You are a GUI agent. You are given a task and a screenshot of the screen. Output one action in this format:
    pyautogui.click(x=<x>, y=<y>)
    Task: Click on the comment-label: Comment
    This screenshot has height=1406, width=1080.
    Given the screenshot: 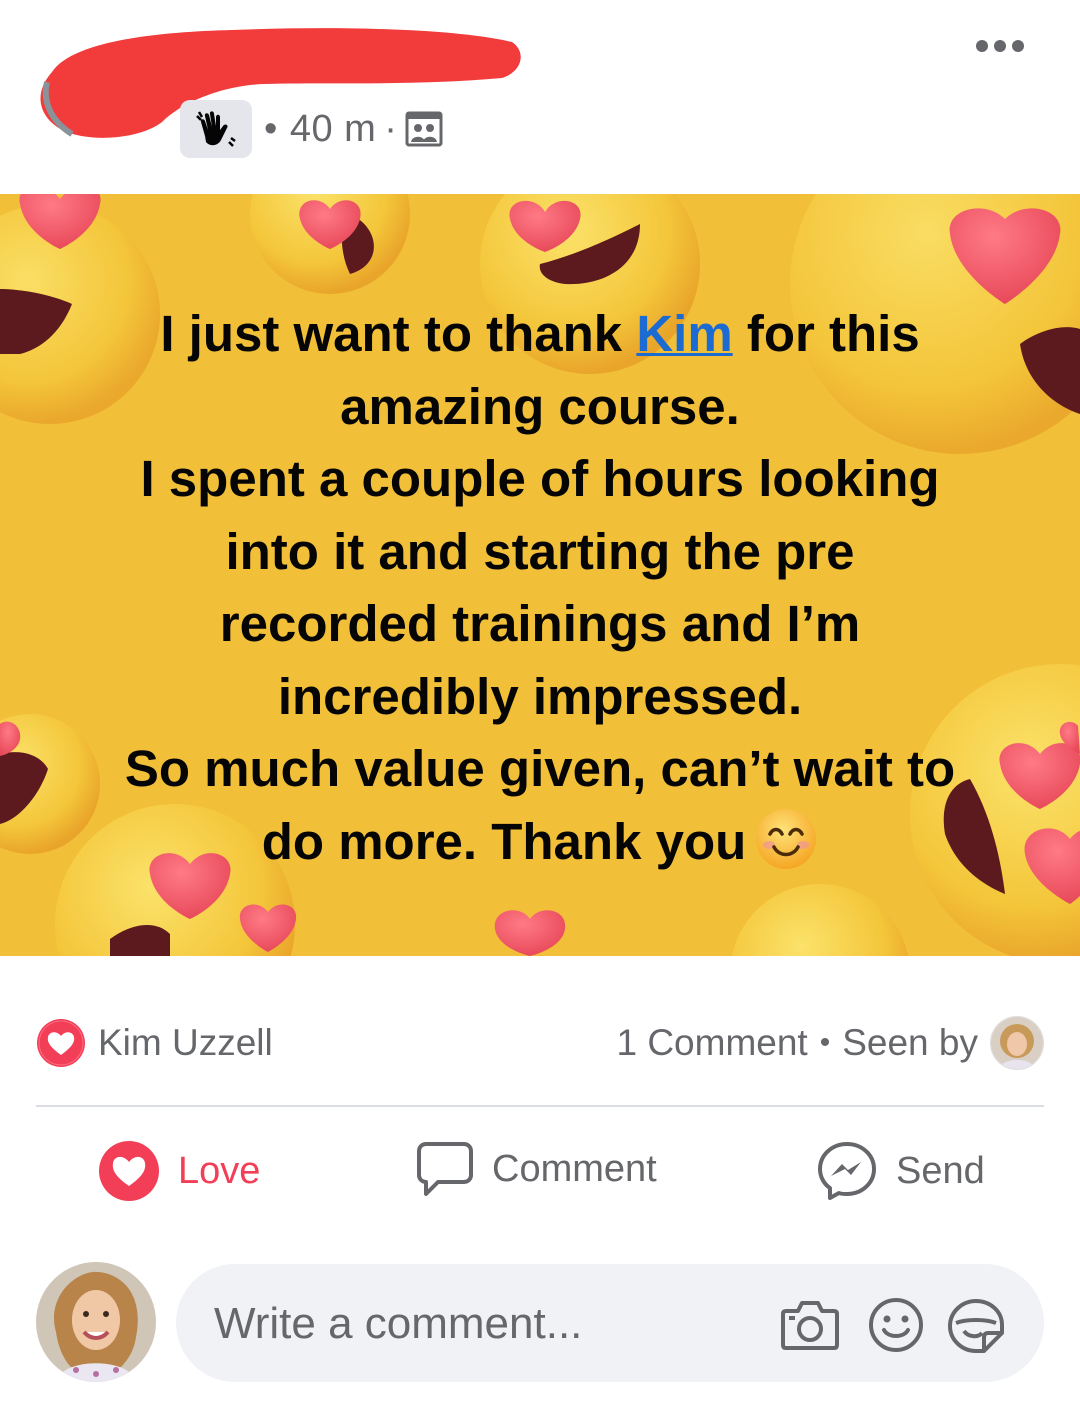 What is the action you would take?
    pyautogui.click(x=574, y=1168)
    